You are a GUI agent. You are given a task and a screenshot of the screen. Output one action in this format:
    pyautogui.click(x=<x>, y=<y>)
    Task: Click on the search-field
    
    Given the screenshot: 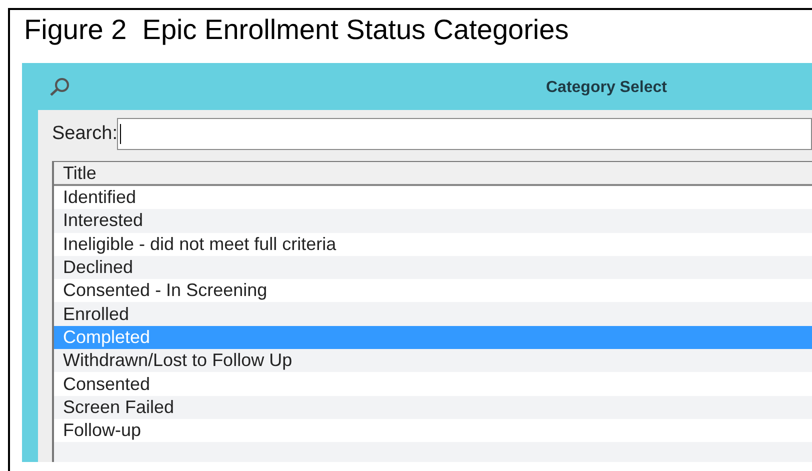 What is the action you would take?
    pyautogui.click(x=464, y=134)
    